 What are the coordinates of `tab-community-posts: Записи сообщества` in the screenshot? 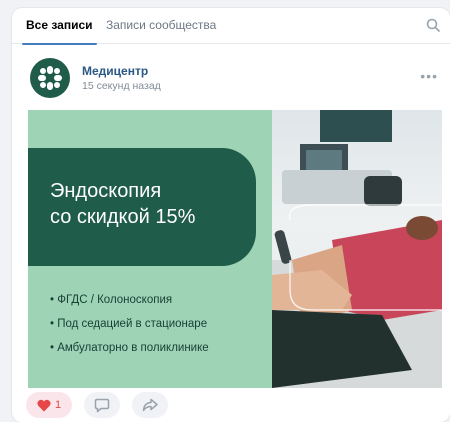 It's located at (161, 26).